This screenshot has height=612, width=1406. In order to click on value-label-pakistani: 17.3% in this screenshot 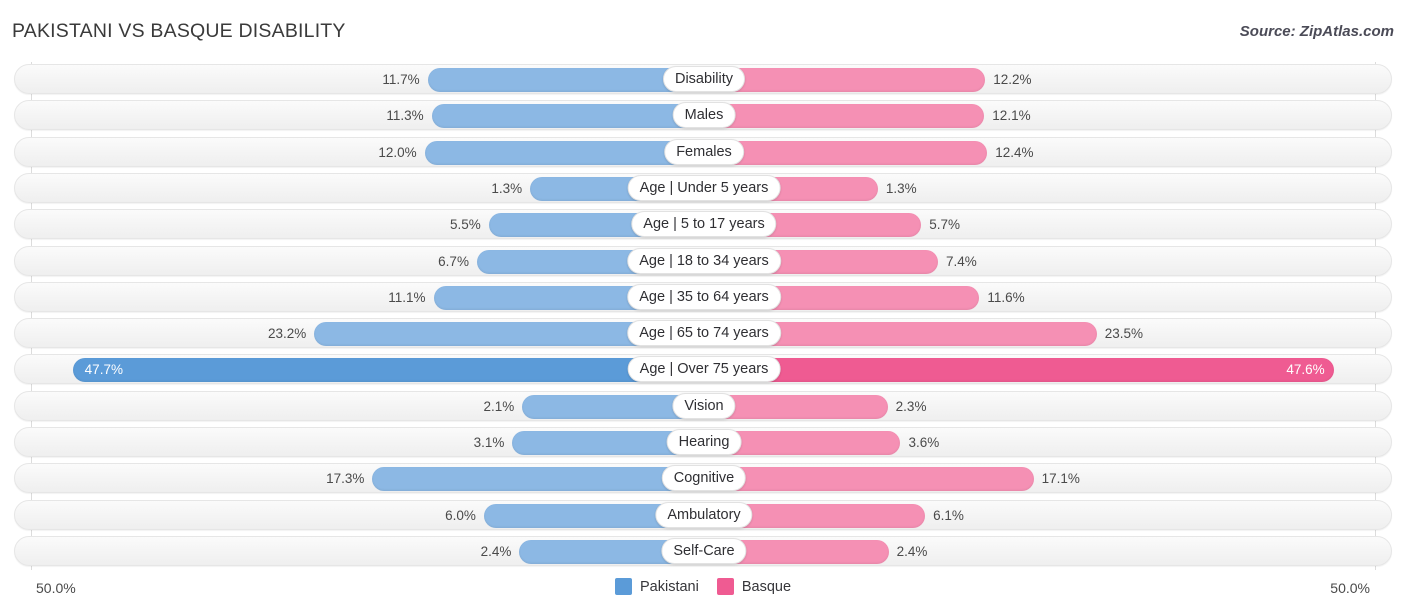, I will do `click(345, 479)`.